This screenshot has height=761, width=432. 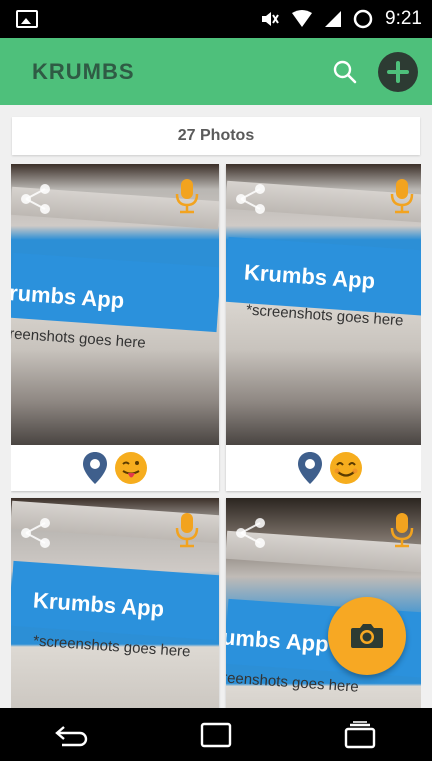 I want to click on camera-fab-button, so click(x=367, y=636).